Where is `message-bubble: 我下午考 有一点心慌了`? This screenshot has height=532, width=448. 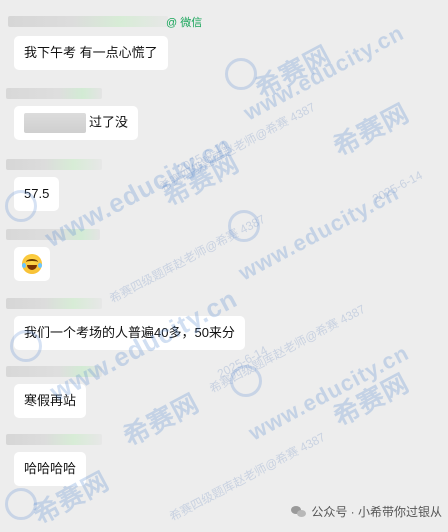
message-bubble: 我下午考 有一点心慌了 is located at coordinates (91, 53).